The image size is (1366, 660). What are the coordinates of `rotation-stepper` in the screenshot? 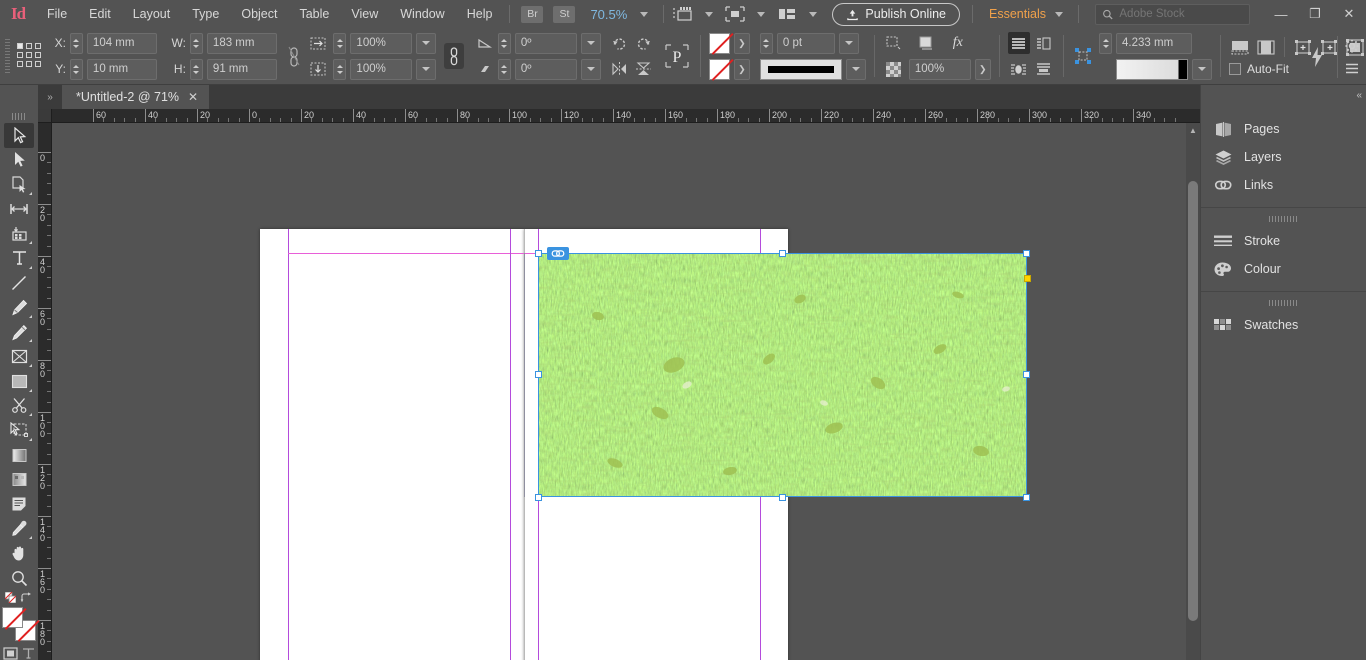 It's located at (504, 43).